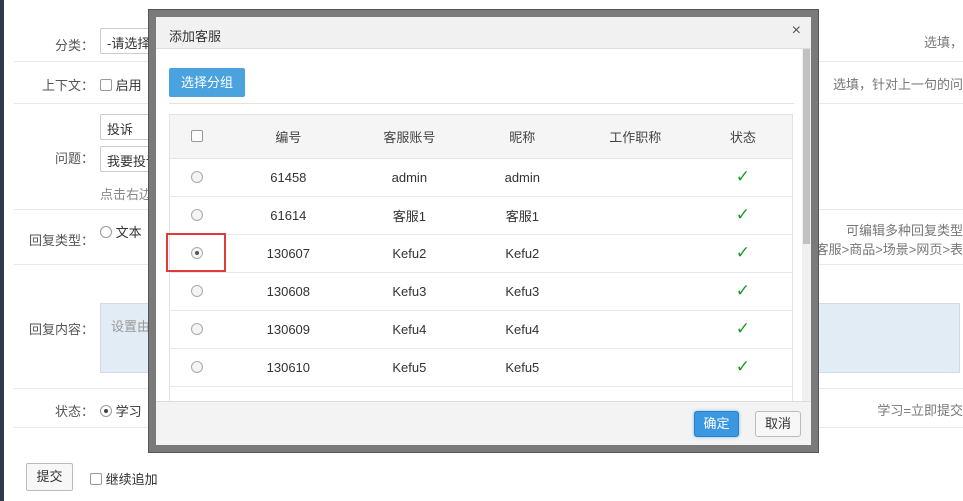  I want to click on dialog-header: 添加客服 ×, so click(483, 33).